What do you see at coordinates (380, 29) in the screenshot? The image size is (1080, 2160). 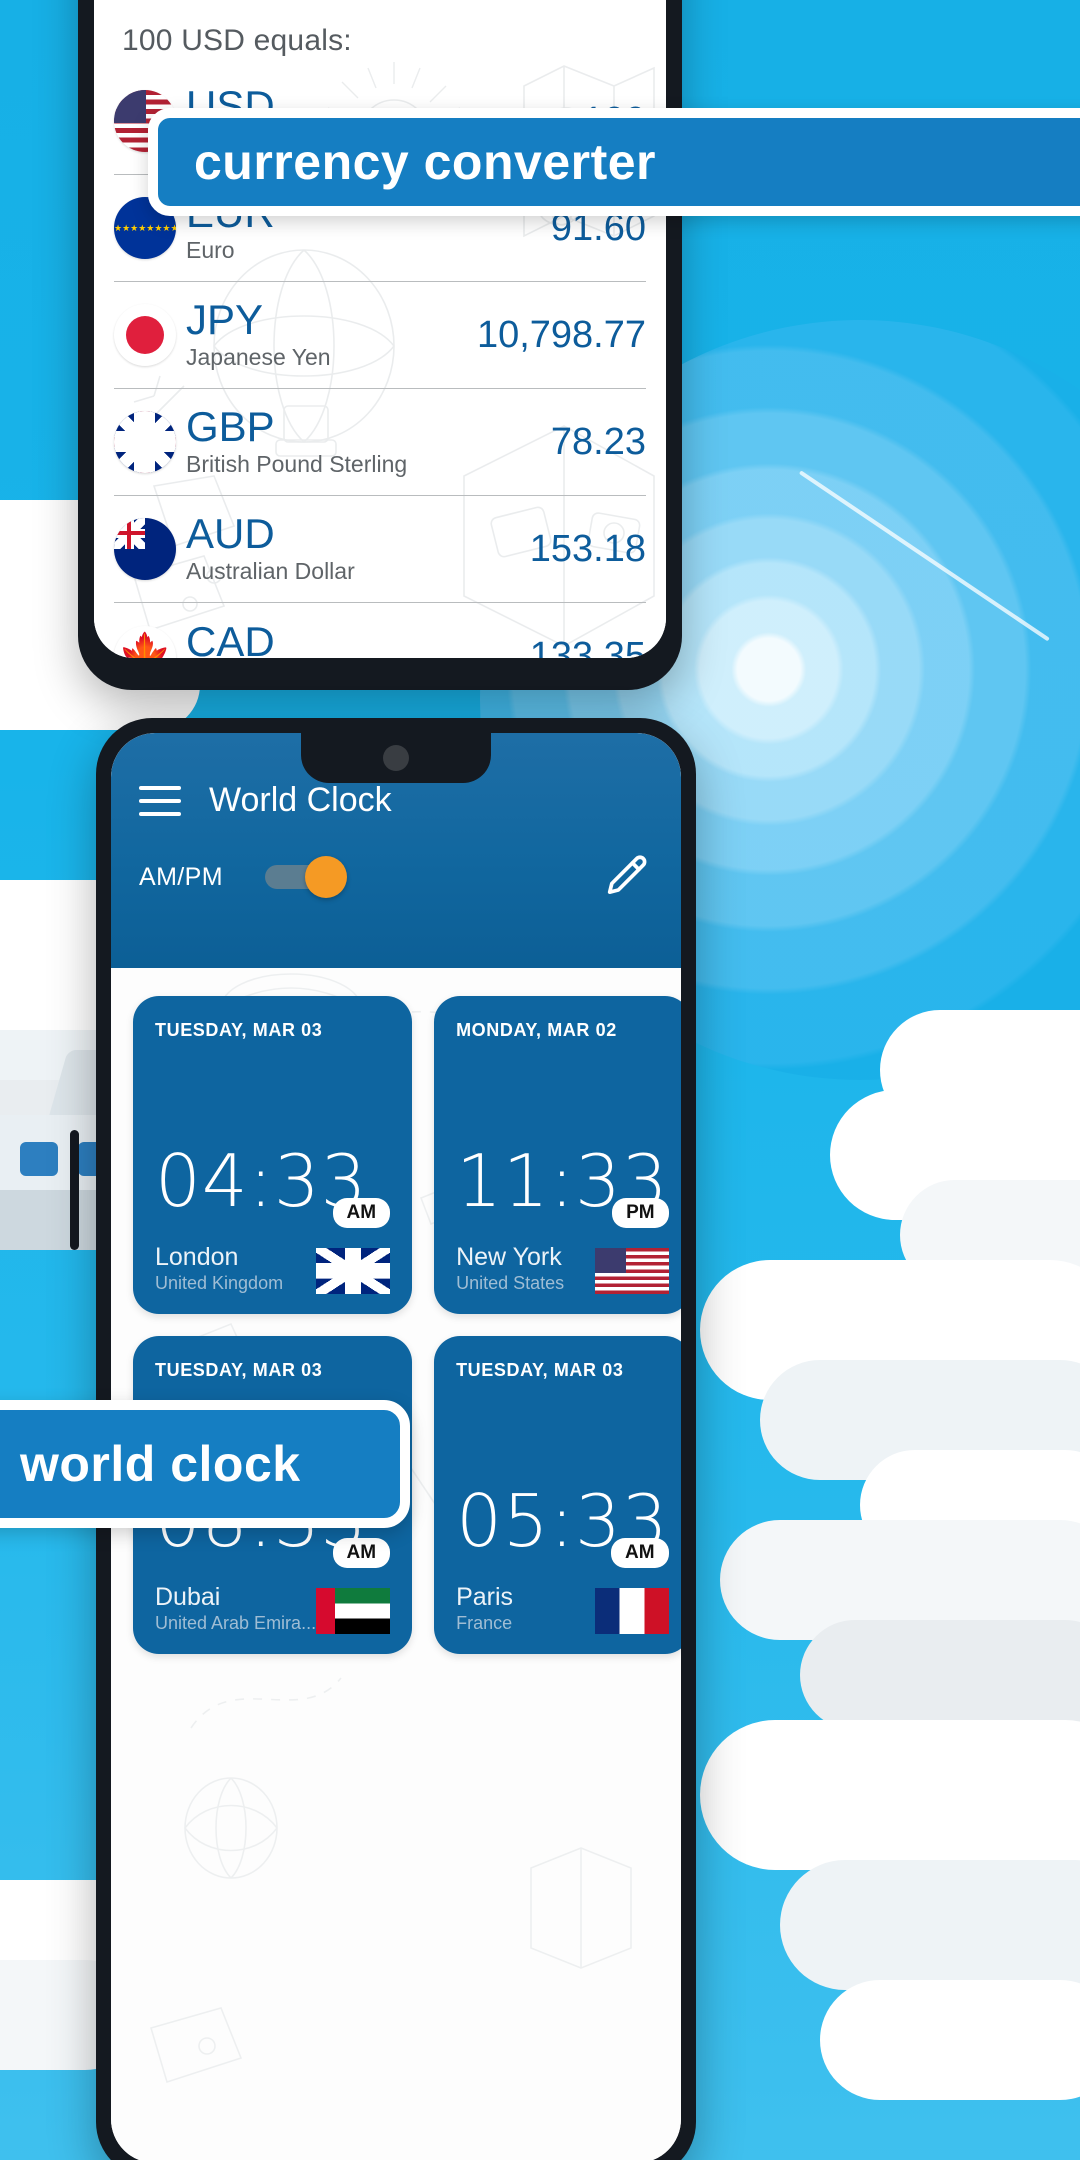 I see `currency-header: 100 USD equals:` at bounding box center [380, 29].